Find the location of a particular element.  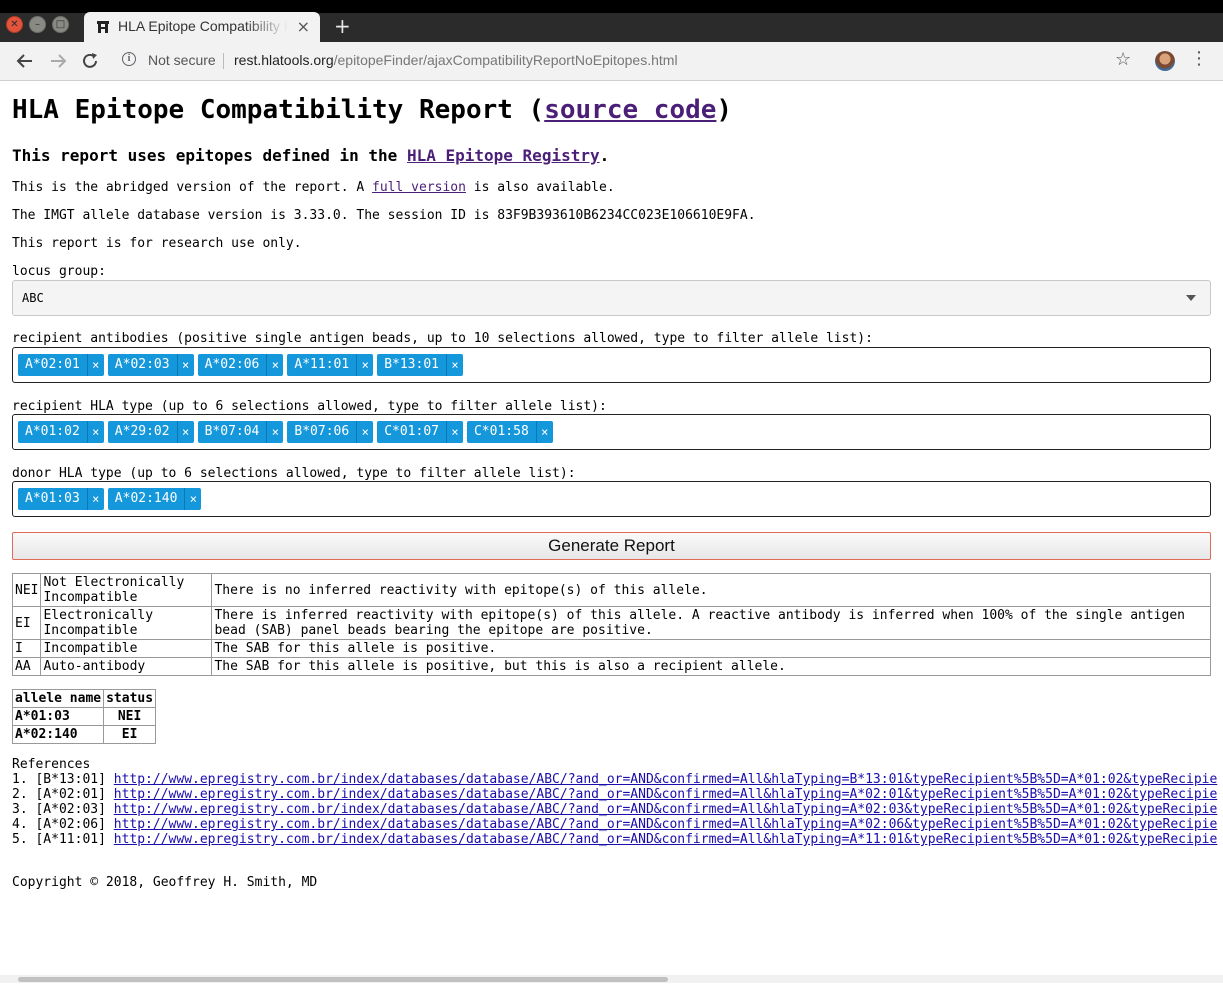

back-icon is located at coordinates (25, 61).